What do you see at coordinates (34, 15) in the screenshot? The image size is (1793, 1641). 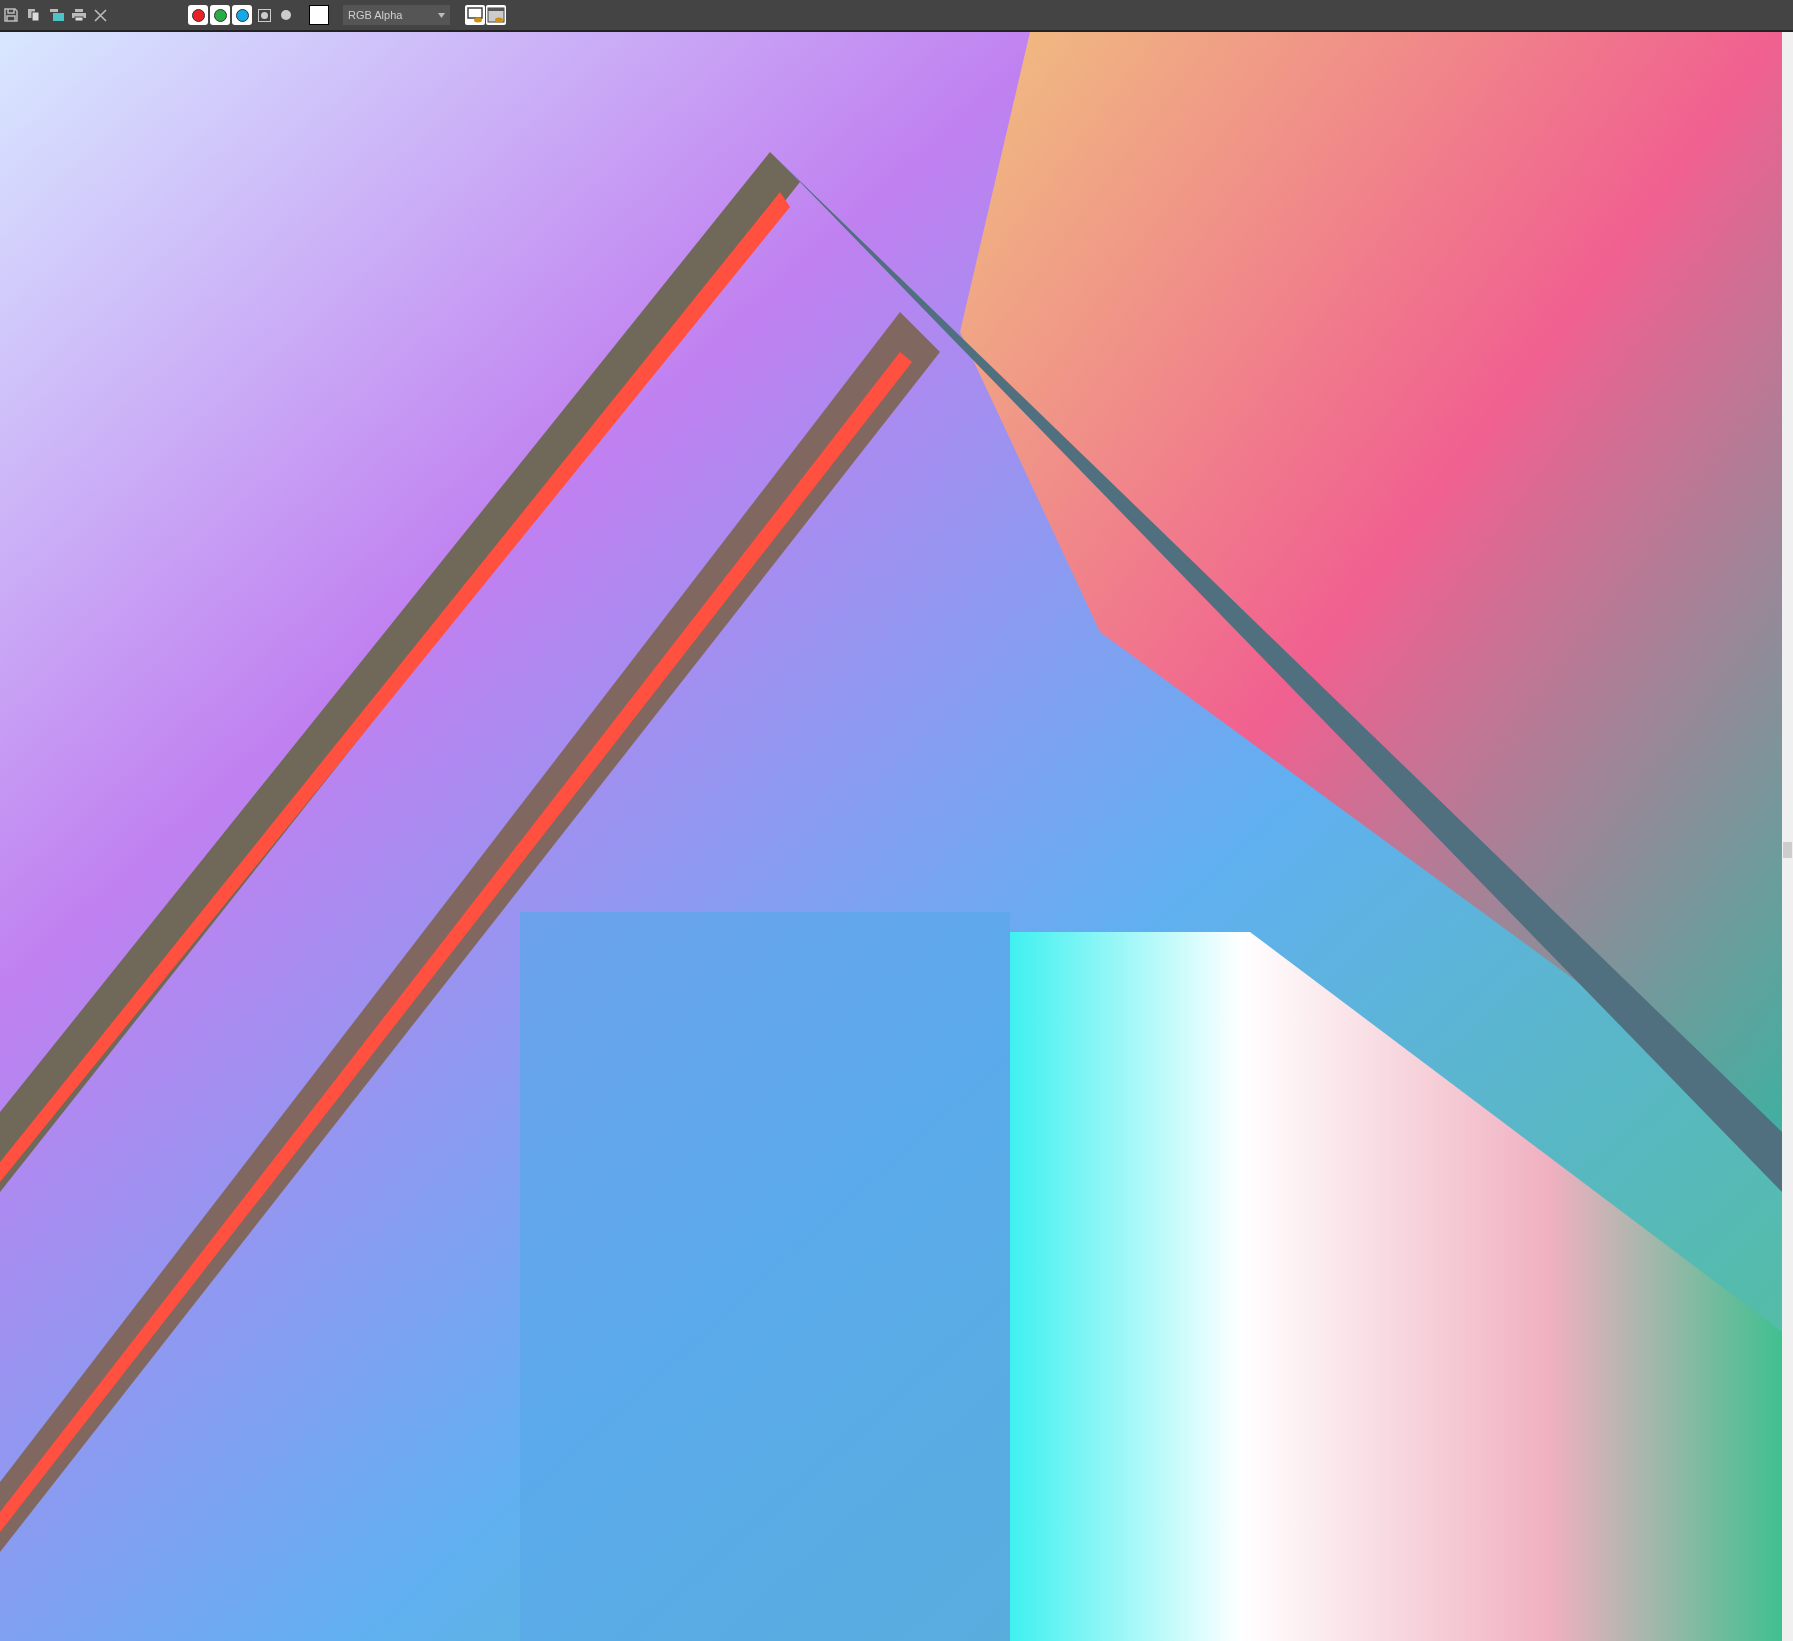 I see `copy-icon` at bounding box center [34, 15].